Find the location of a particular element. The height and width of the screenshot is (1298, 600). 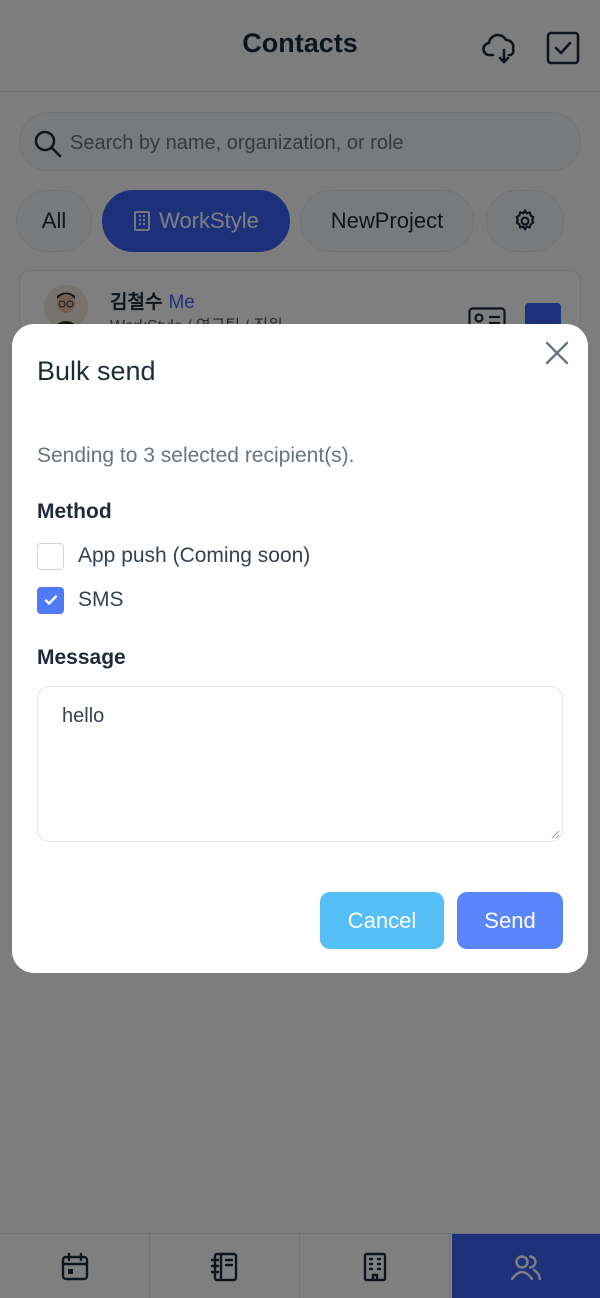

checkmark-icon is located at coordinates (50, 600).